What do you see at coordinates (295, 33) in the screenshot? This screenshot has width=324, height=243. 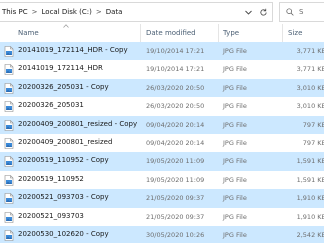 I see `column-header-size: Size` at bounding box center [295, 33].